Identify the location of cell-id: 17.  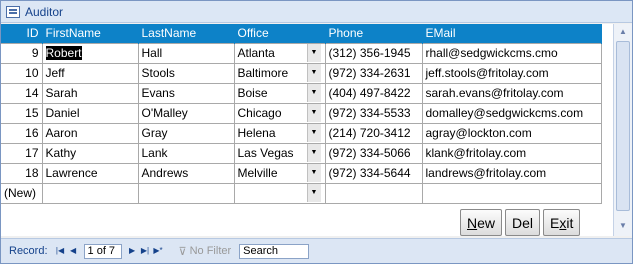
(22, 153).